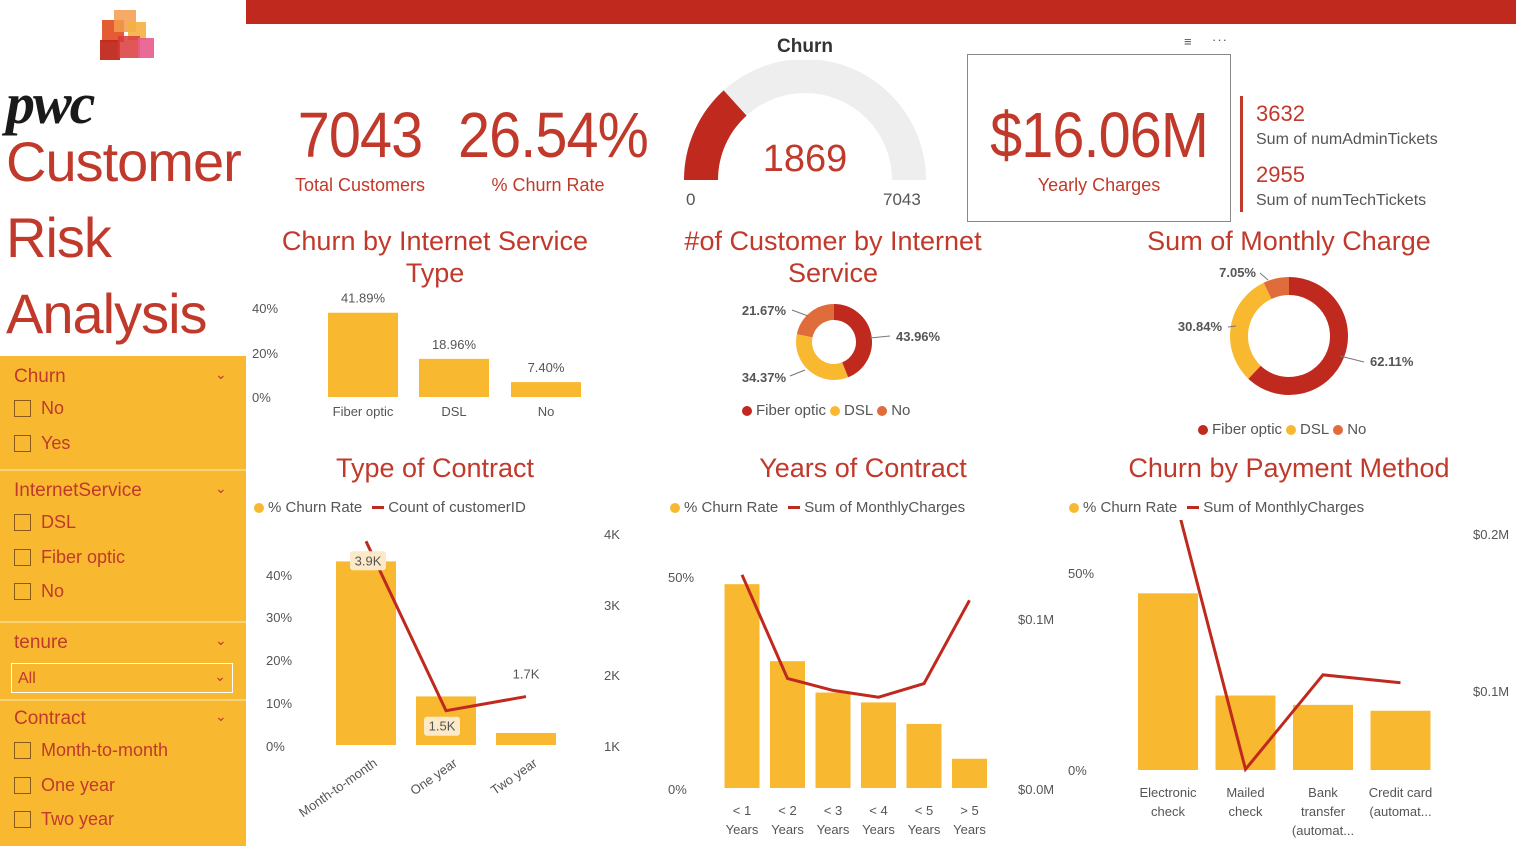  Describe the element at coordinates (454, 344) in the screenshot. I see `data-label: 18.96%` at that location.